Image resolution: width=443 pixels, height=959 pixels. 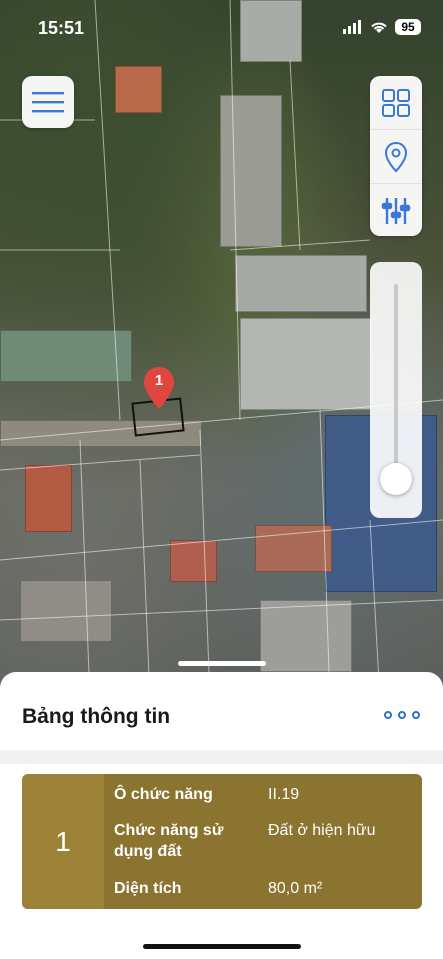 I want to click on map-control-group, so click(x=396, y=156).